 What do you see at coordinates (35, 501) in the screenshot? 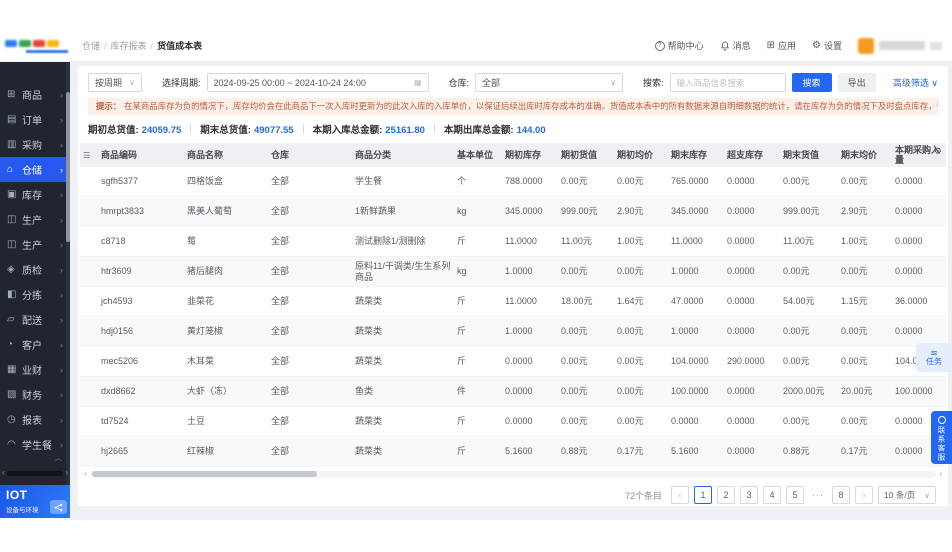
I see `iot-banner: IOT 设备与环境` at bounding box center [35, 501].